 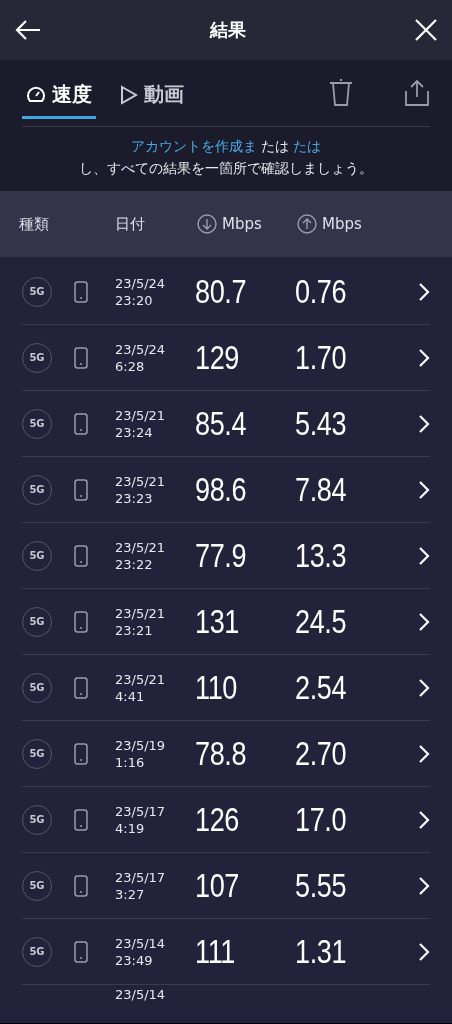 I want to click on account-link: たは, so click(x=307, y=146).